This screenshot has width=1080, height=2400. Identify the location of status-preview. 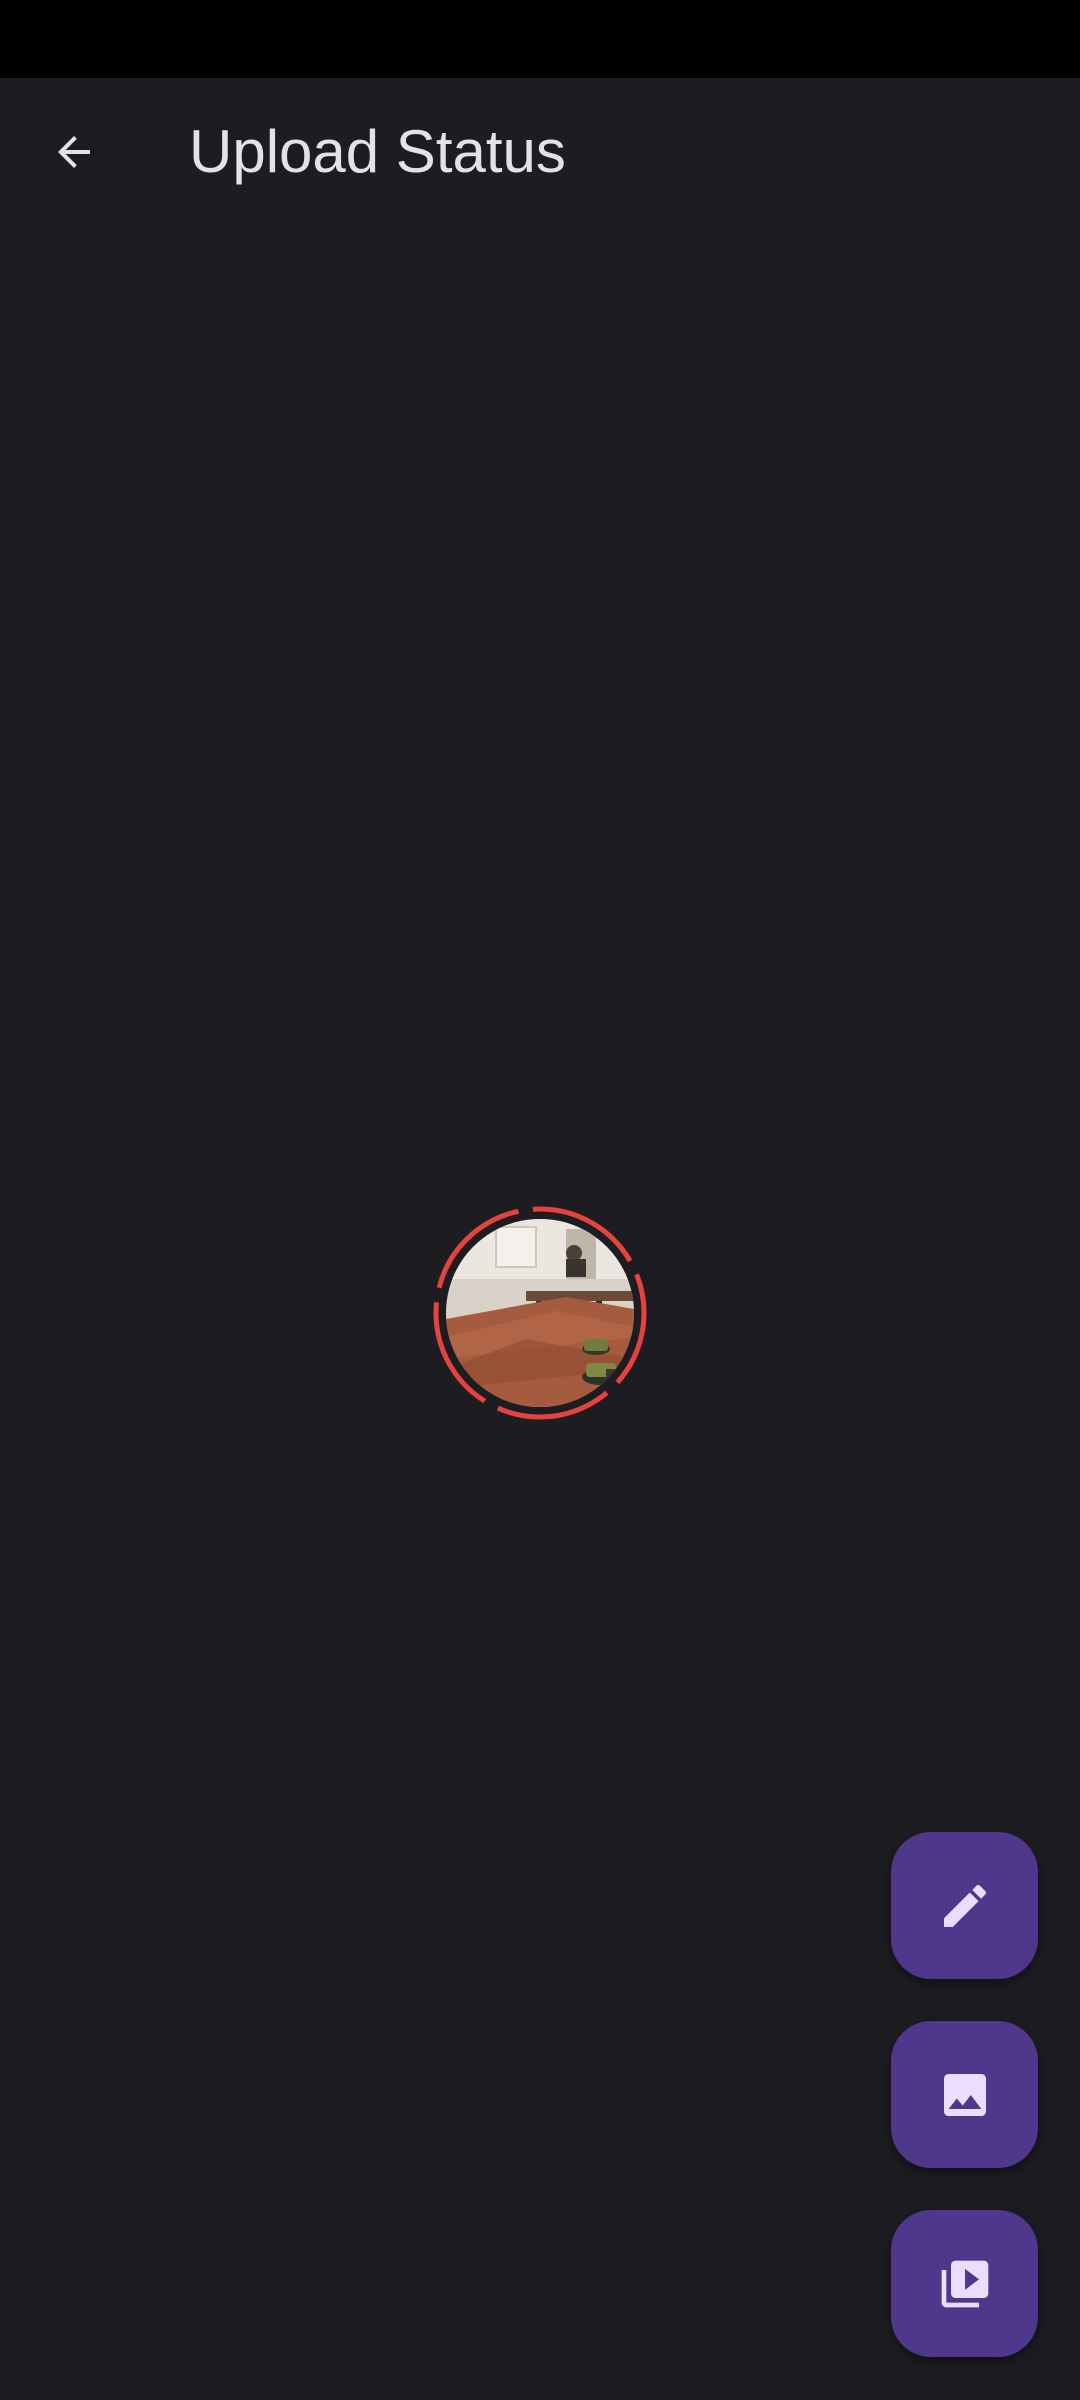
(540, 1313).